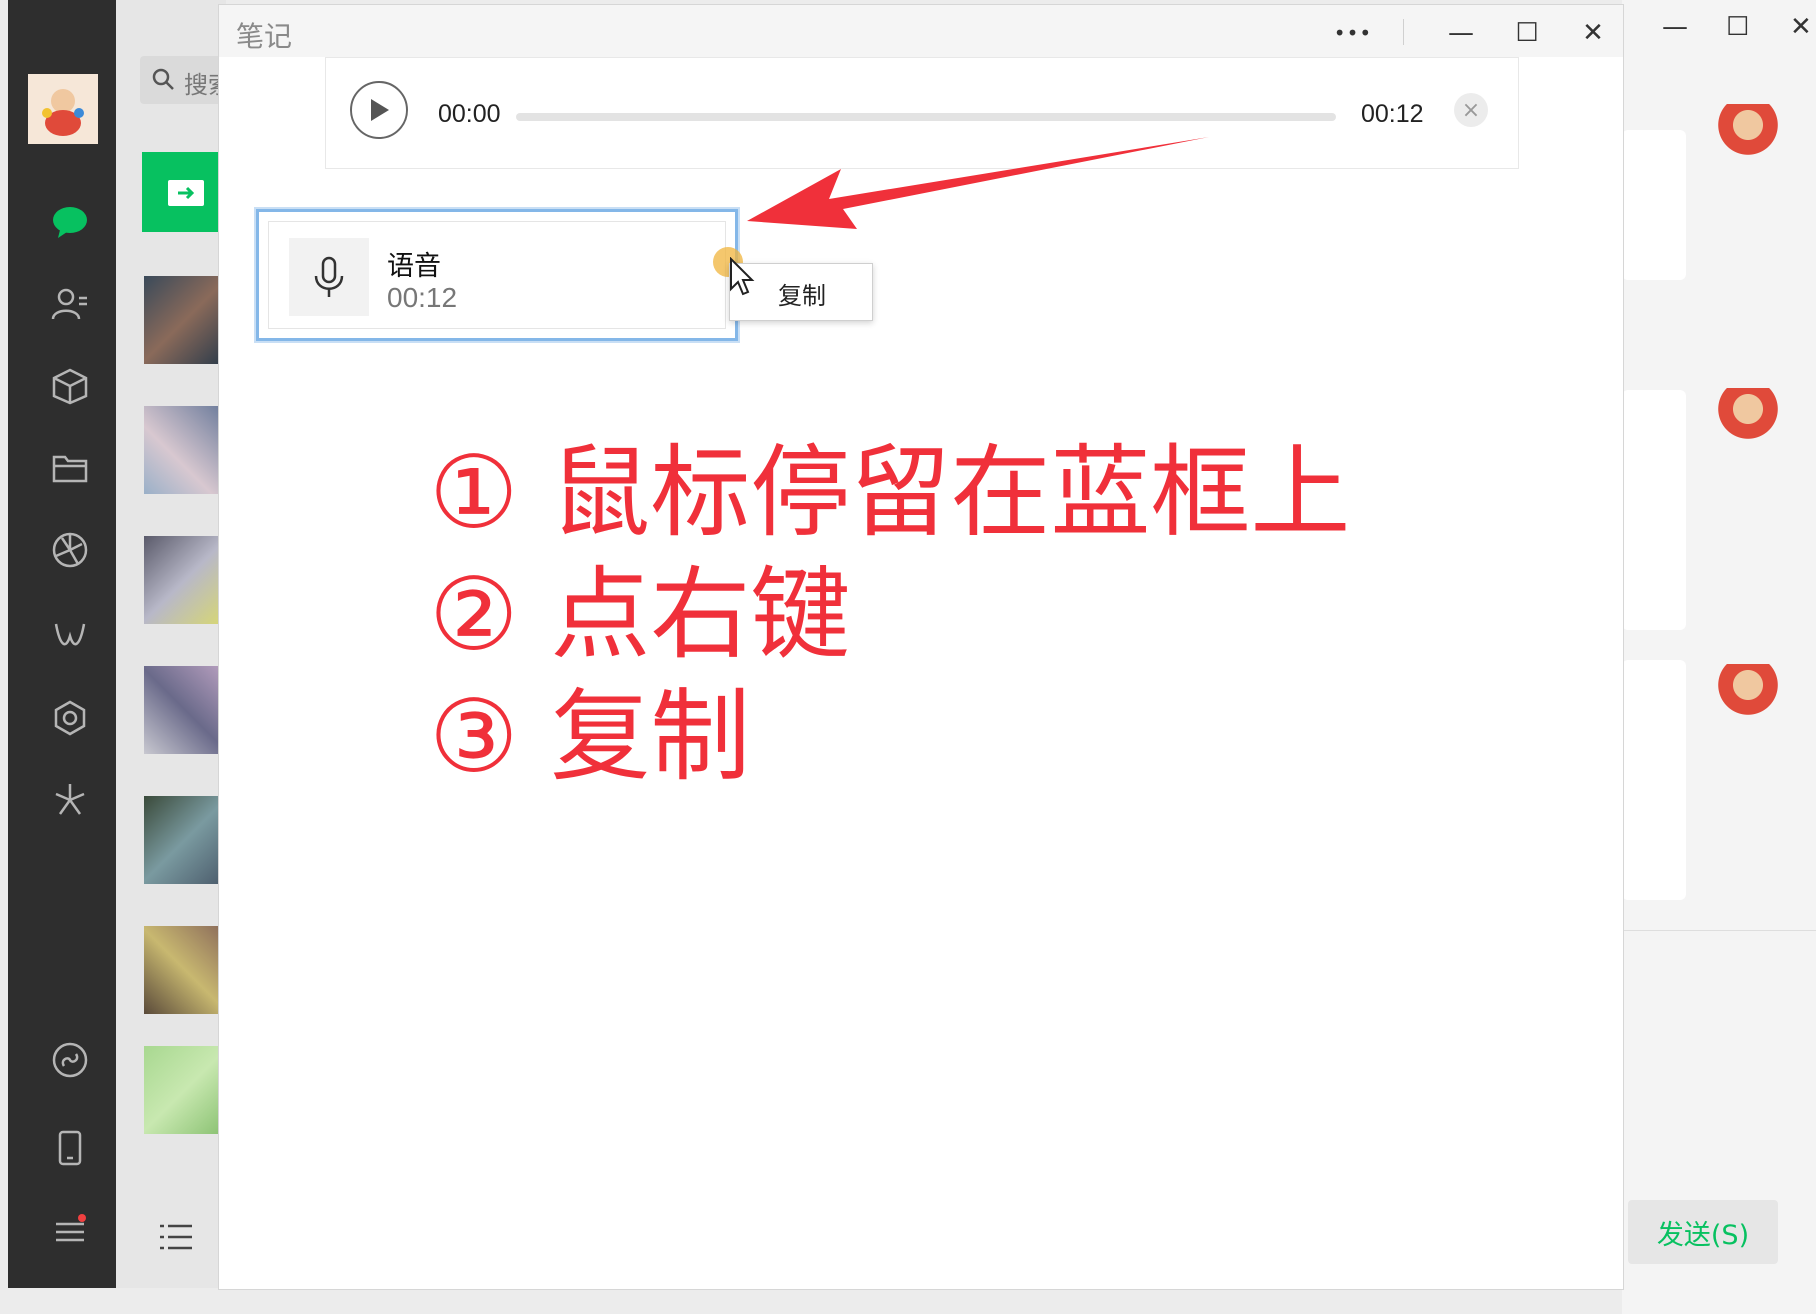  Describe the element at coordinates (1527, 33) in the screenshot. I see `maximize-button: ☐` at that location.